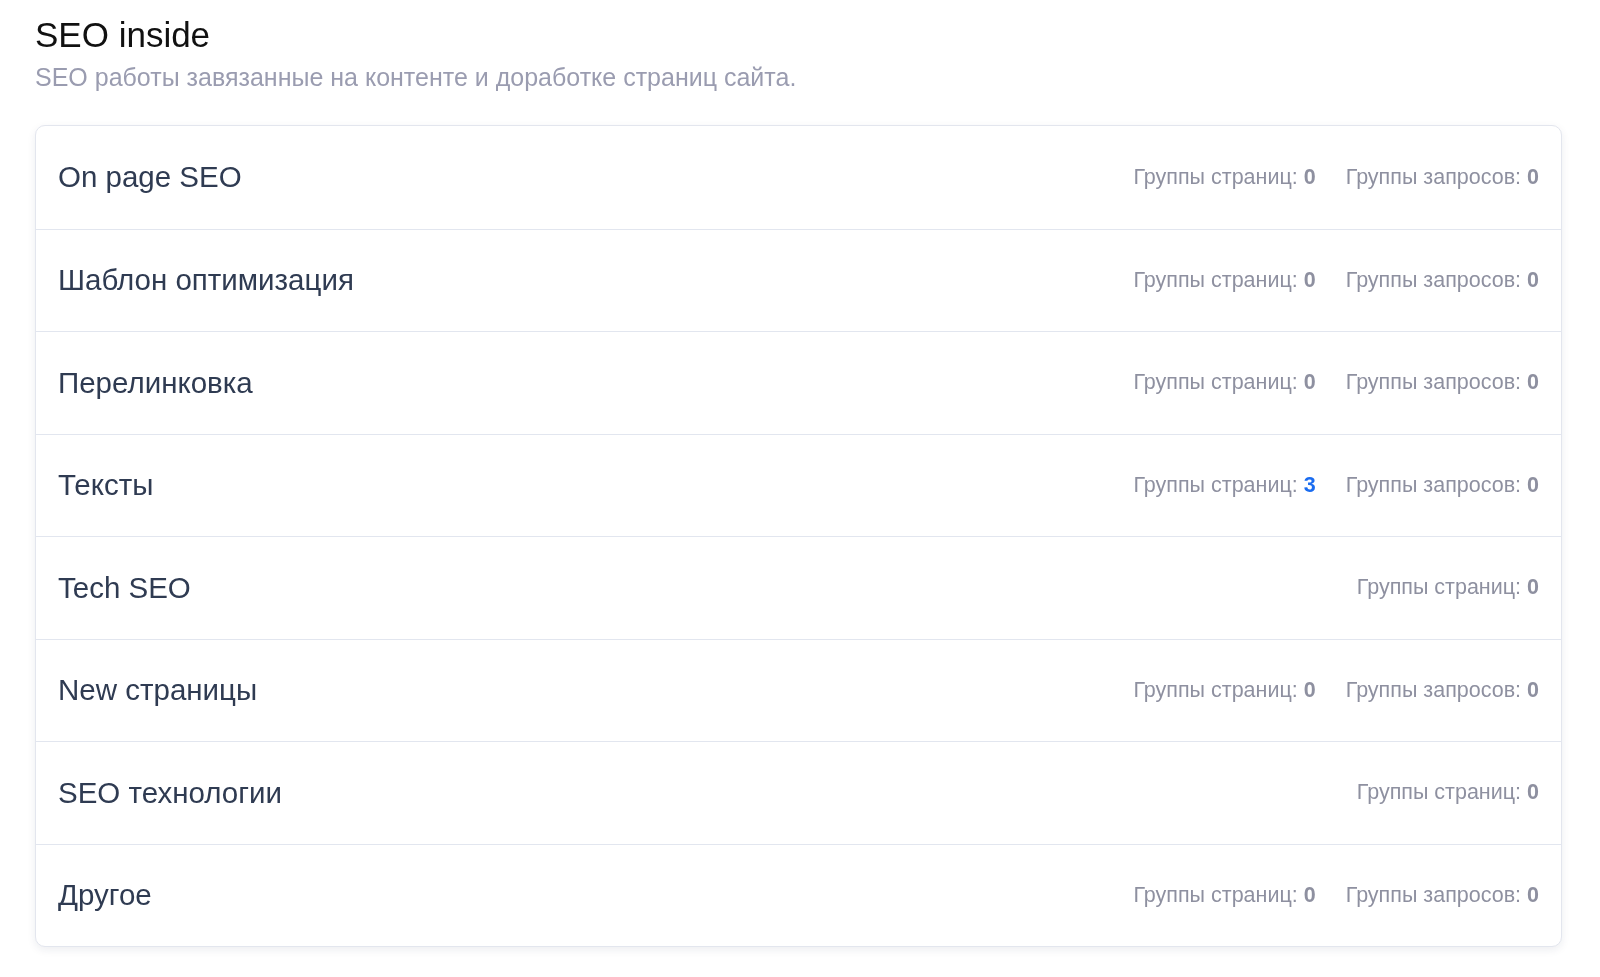 This screenshot has height=977, width=1600. Describe the element at coordinates (1309, 485) in the screenshot. I see `stat-value: 3` at that location.